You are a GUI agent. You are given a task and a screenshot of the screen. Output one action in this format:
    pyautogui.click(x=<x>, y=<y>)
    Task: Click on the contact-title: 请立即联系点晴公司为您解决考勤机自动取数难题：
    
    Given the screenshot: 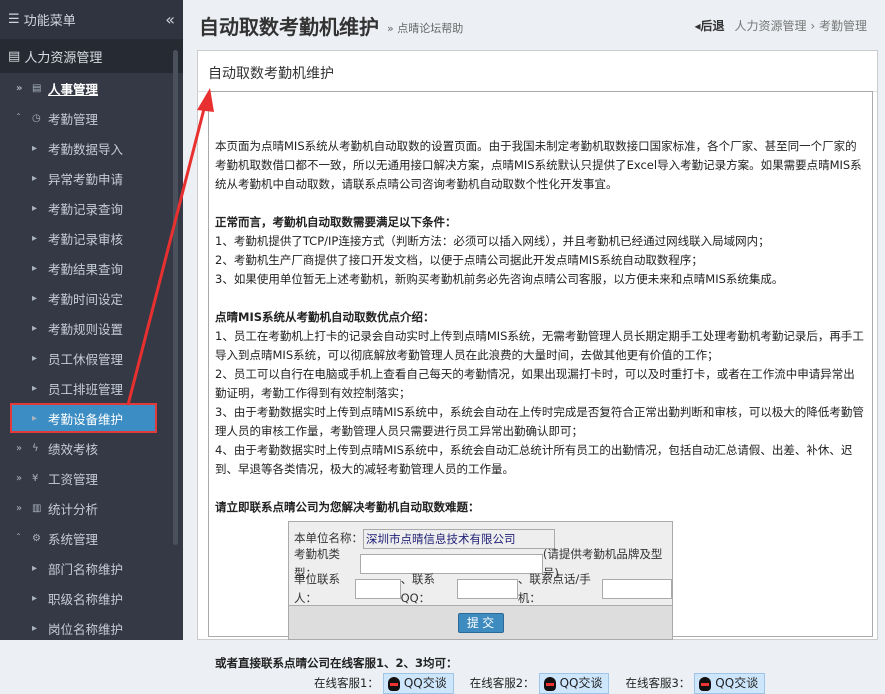 What is the action you would take?
    pyautogui.click(x=347, y=507)
    